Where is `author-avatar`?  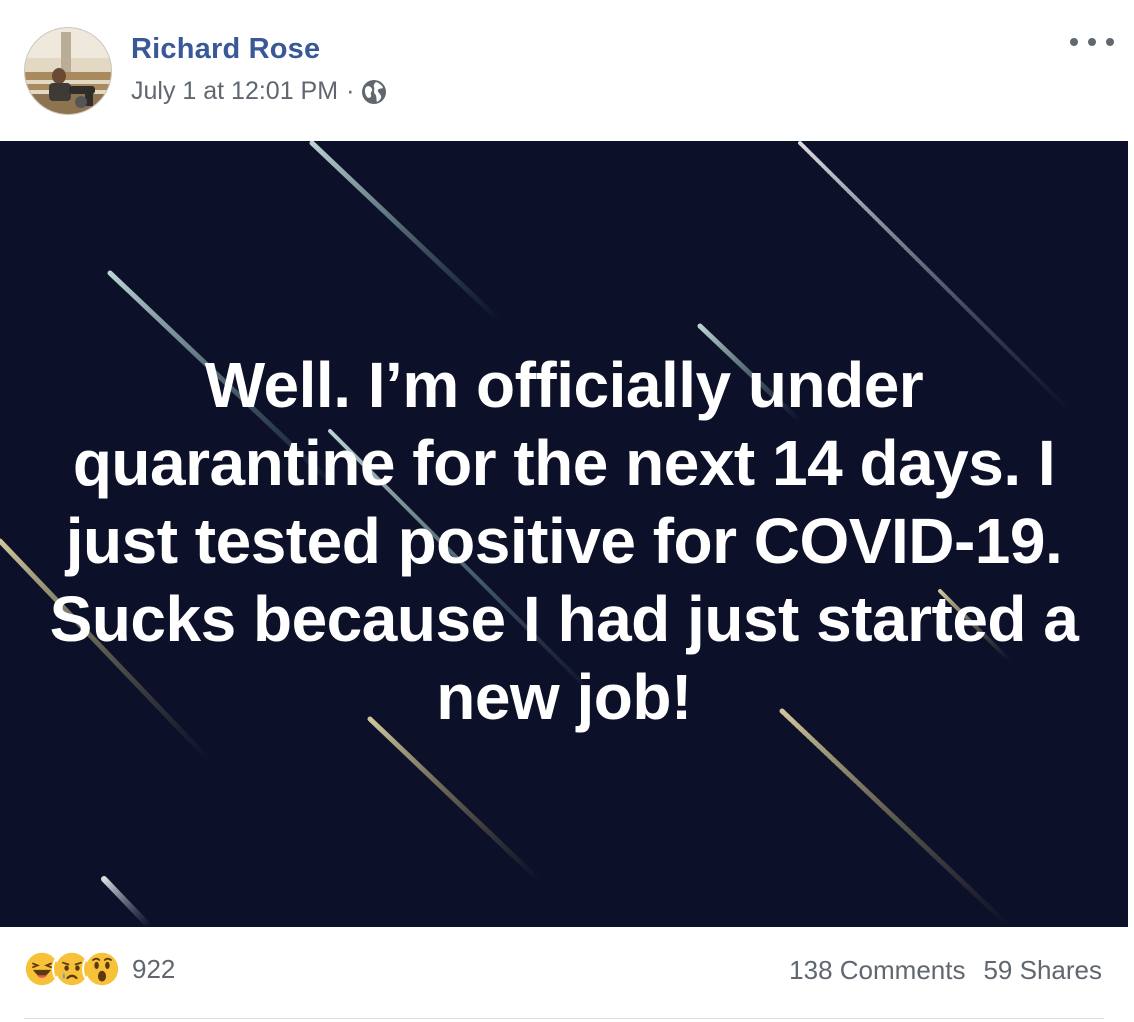
author-avatar is located at coordinates (68, 71).